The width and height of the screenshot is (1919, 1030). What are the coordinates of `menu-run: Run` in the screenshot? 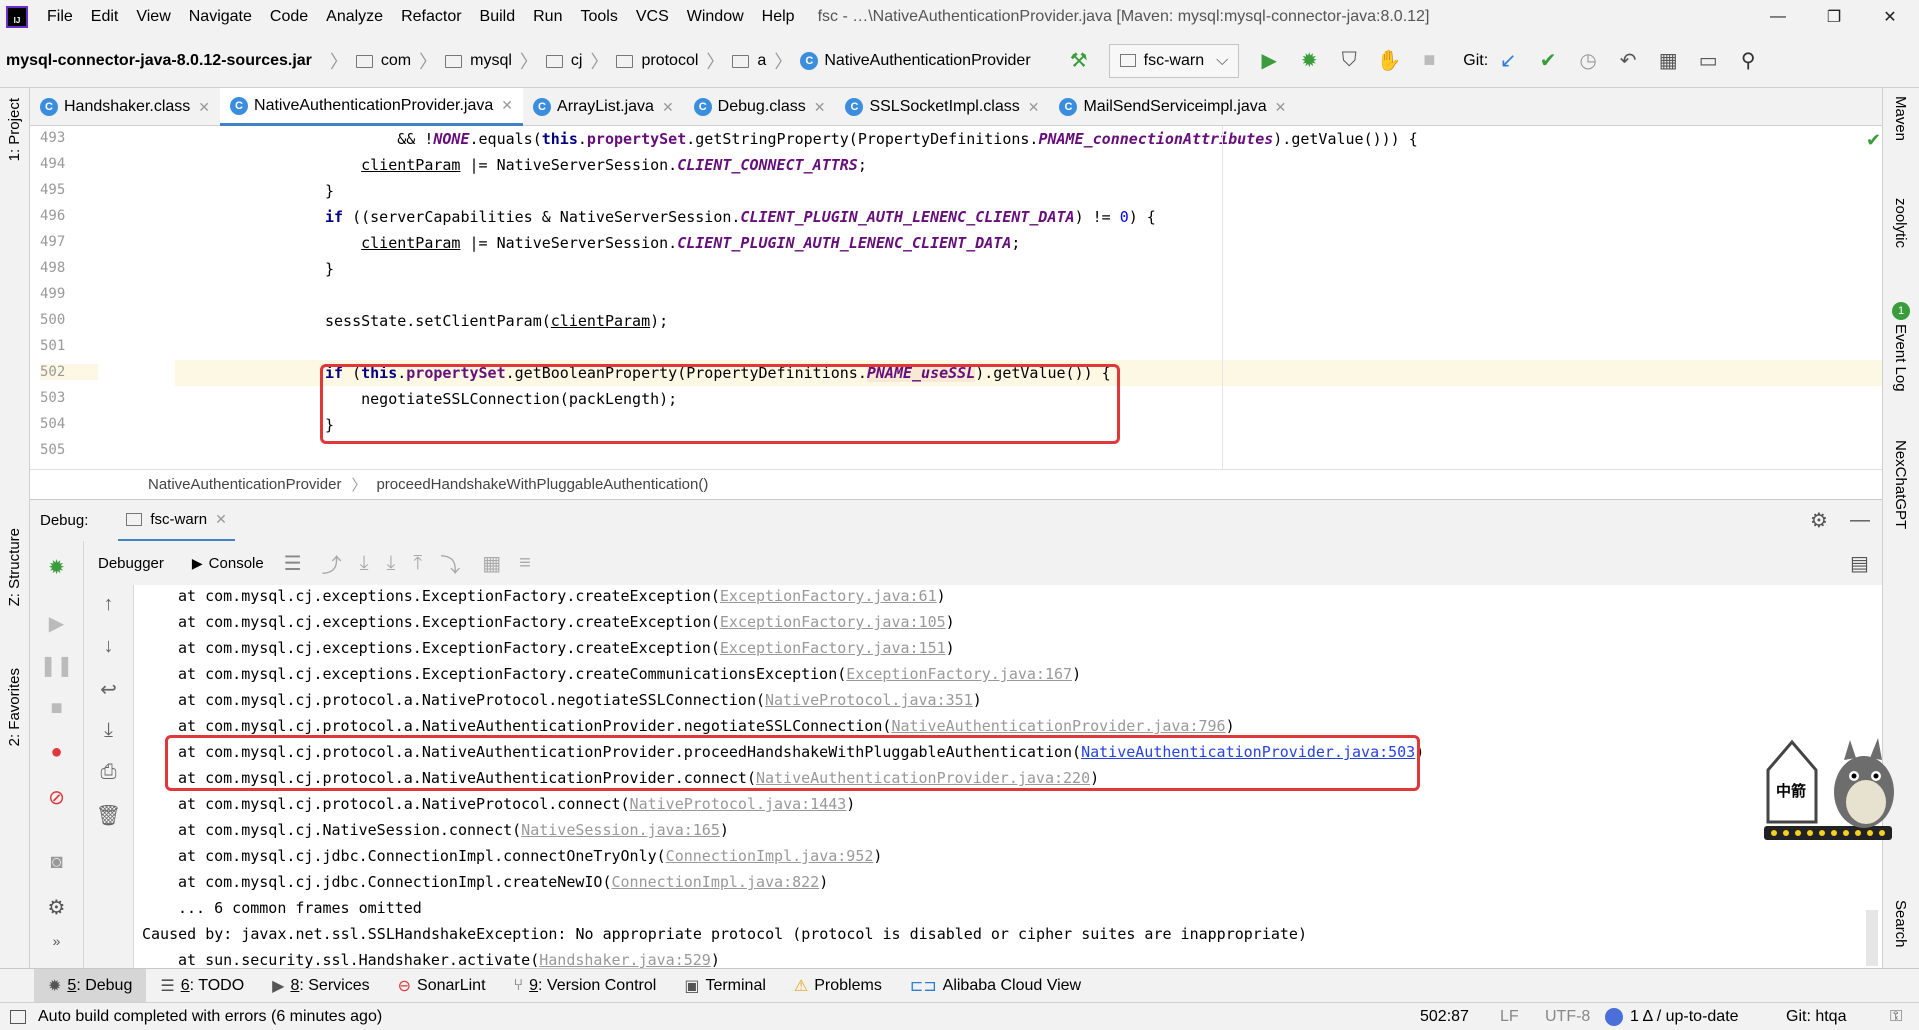 It's located at (547, 17).